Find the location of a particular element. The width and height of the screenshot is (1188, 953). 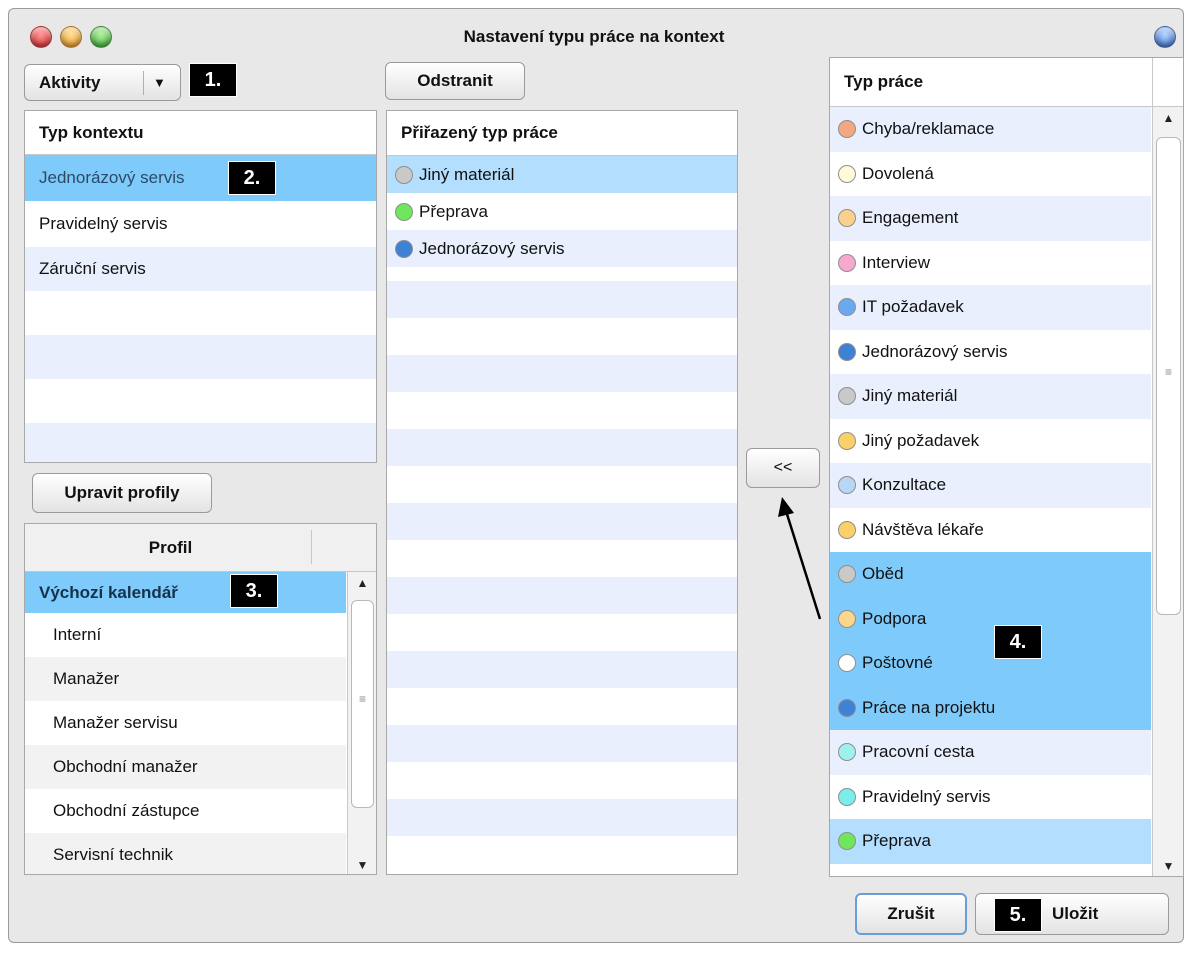

assigned-label: Jiný materiál is located at coordinates (467, 174).